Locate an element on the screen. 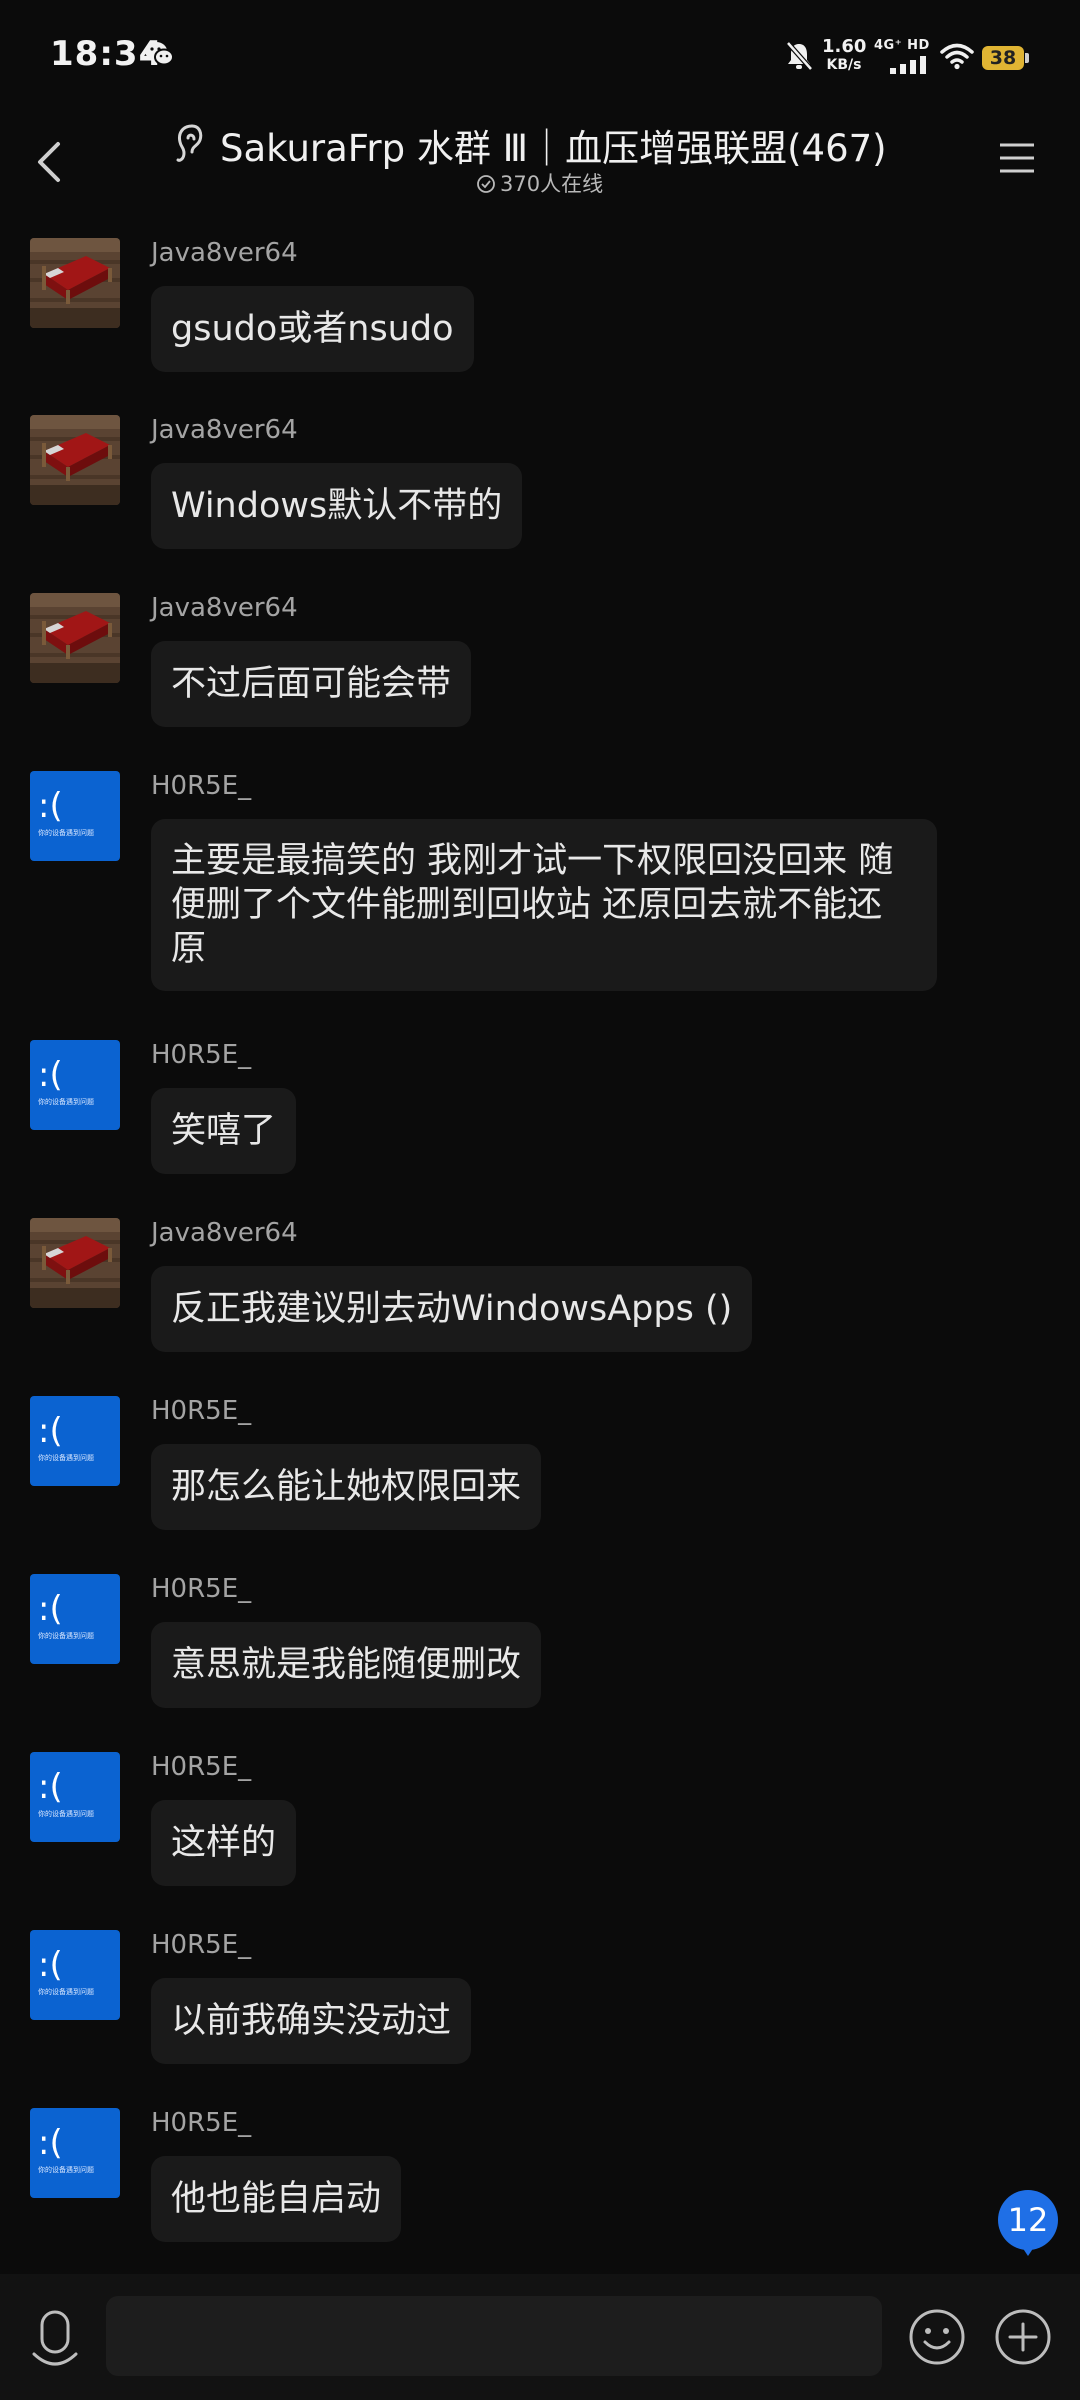  net-speed: 1.60 KB/s is located at coordinates (844, 56).